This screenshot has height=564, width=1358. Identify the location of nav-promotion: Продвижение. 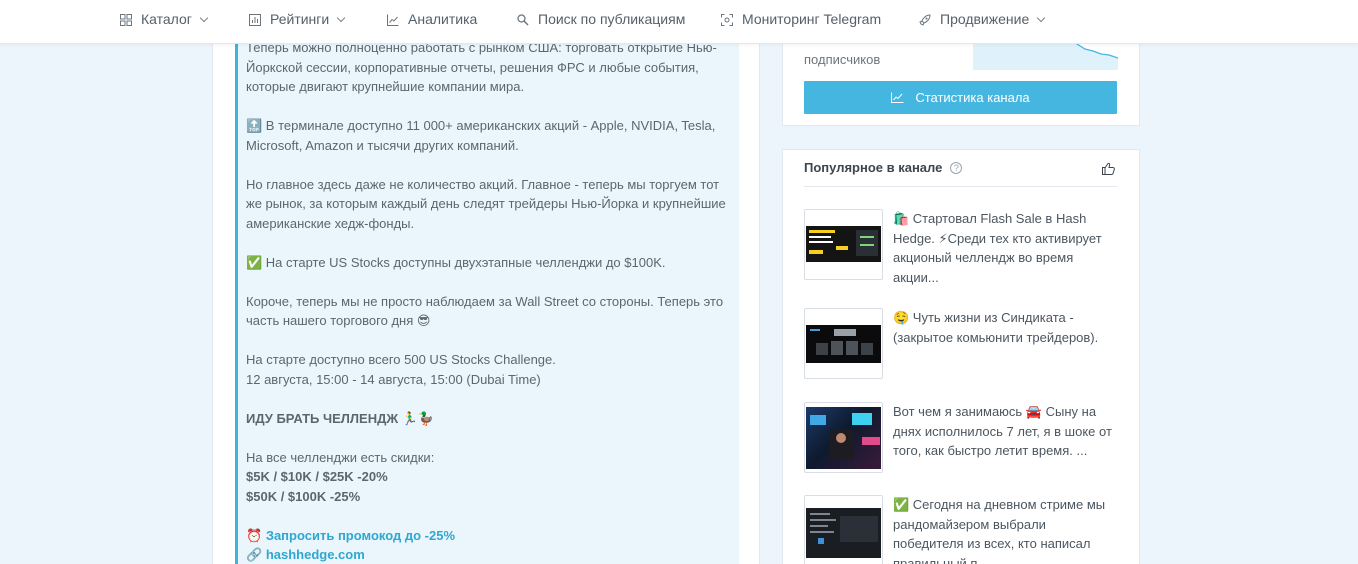
(982, 19).